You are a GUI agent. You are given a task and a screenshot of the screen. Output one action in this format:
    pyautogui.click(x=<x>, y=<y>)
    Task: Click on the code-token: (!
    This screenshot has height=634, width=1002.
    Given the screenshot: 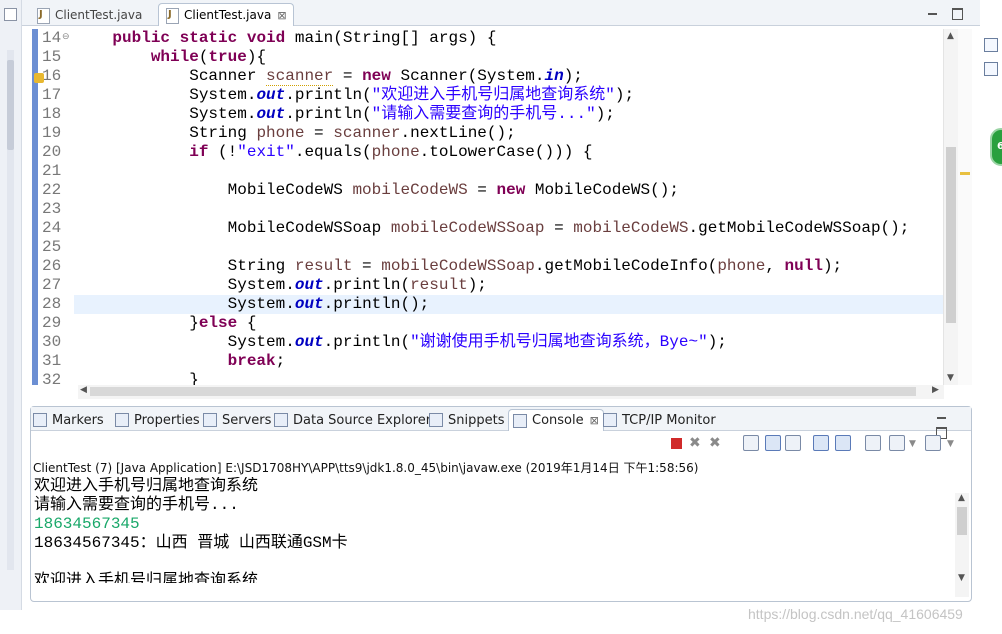 What is the action you would take?
    pyautogui.click(x=223, y=152)
    